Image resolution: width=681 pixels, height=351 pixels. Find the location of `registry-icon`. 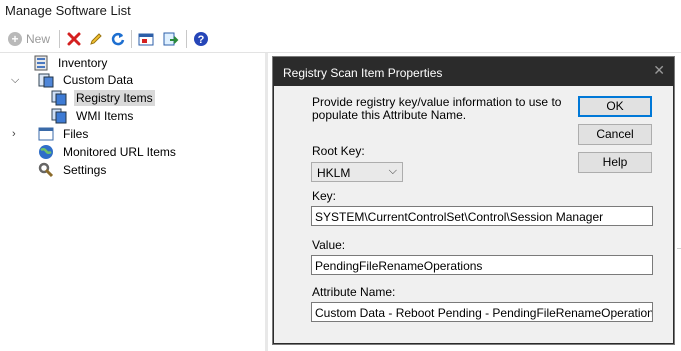

registry-icon is located at coordinates (59, 98).